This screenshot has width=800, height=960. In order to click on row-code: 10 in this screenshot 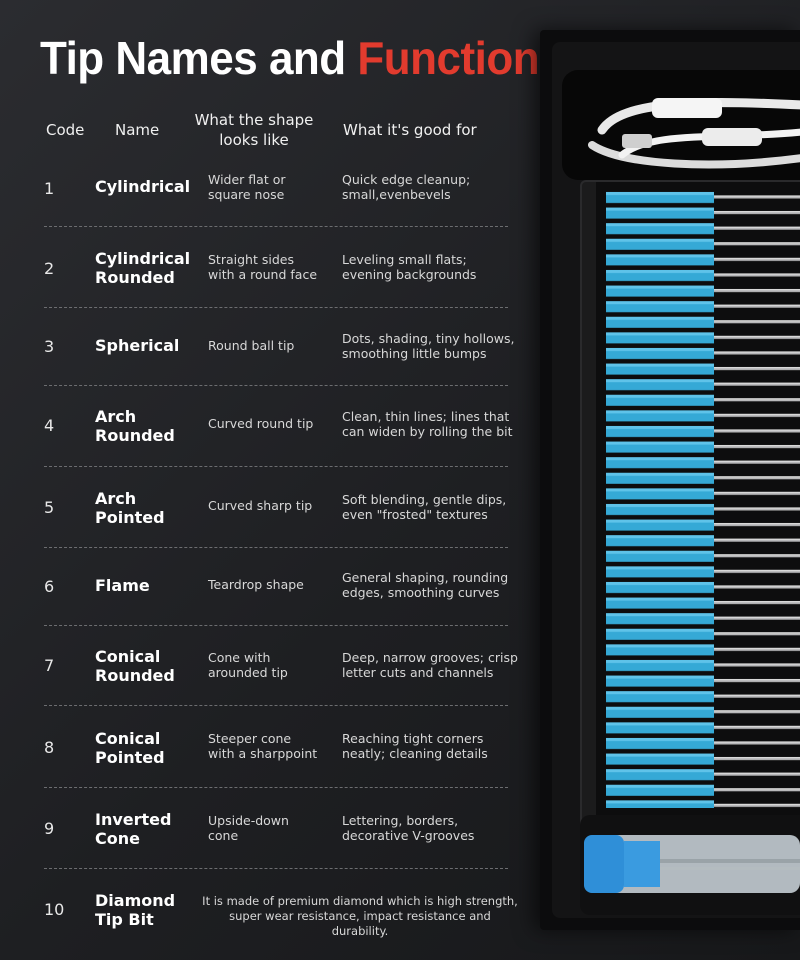, I will do `click(54, 909)`.